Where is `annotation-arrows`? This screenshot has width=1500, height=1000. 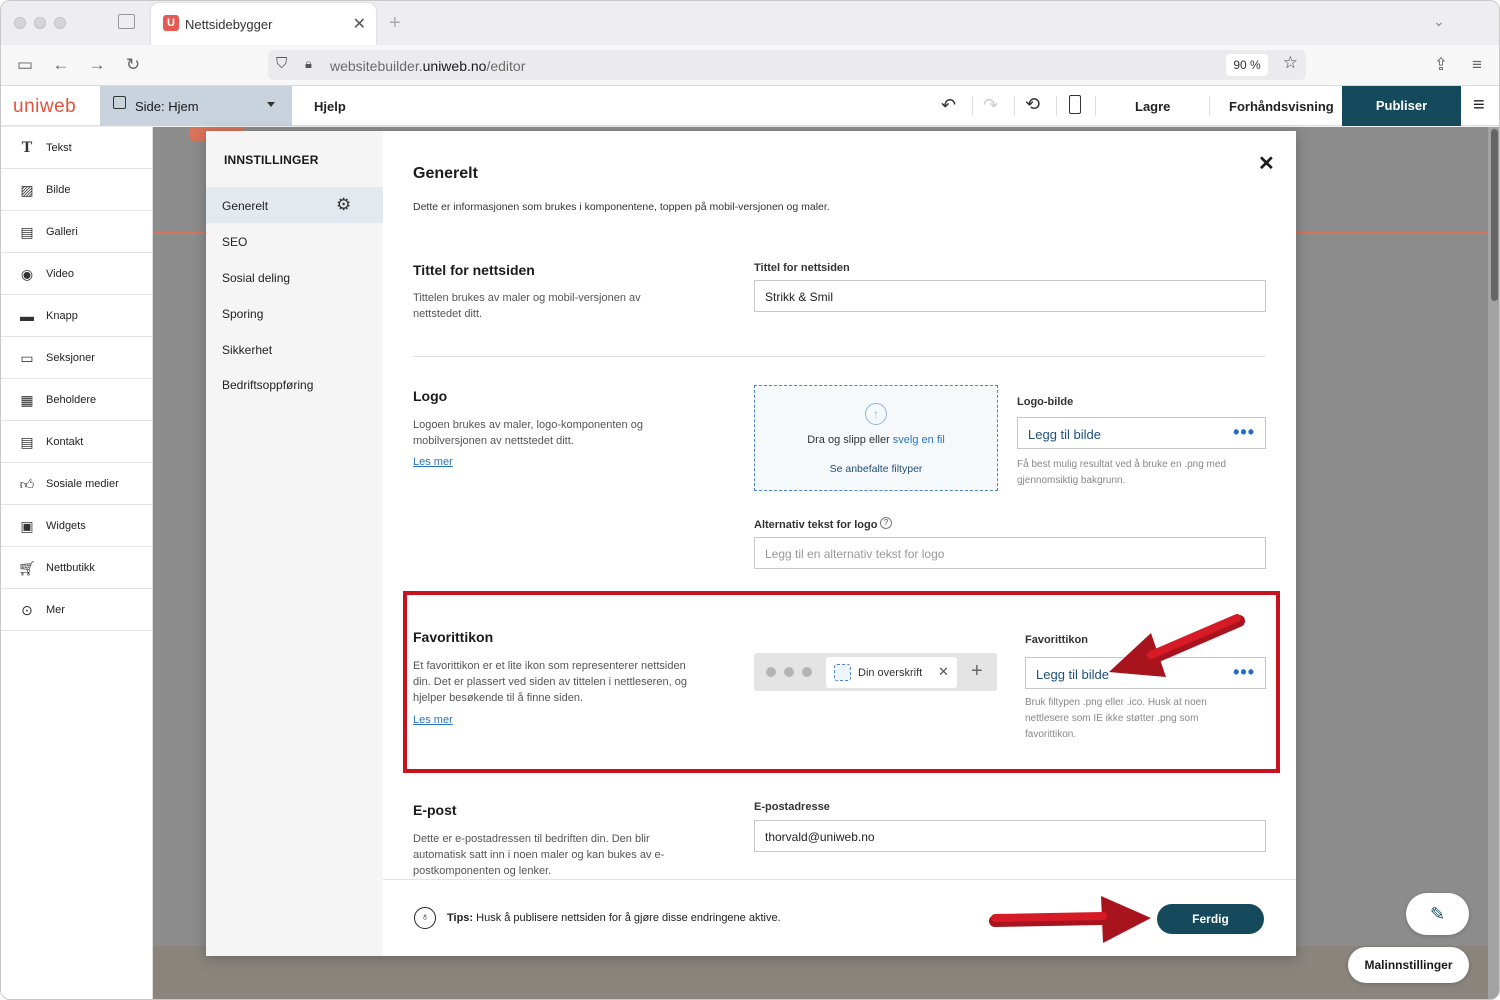
annotation-arrows is located at coordinates (1117, 778).